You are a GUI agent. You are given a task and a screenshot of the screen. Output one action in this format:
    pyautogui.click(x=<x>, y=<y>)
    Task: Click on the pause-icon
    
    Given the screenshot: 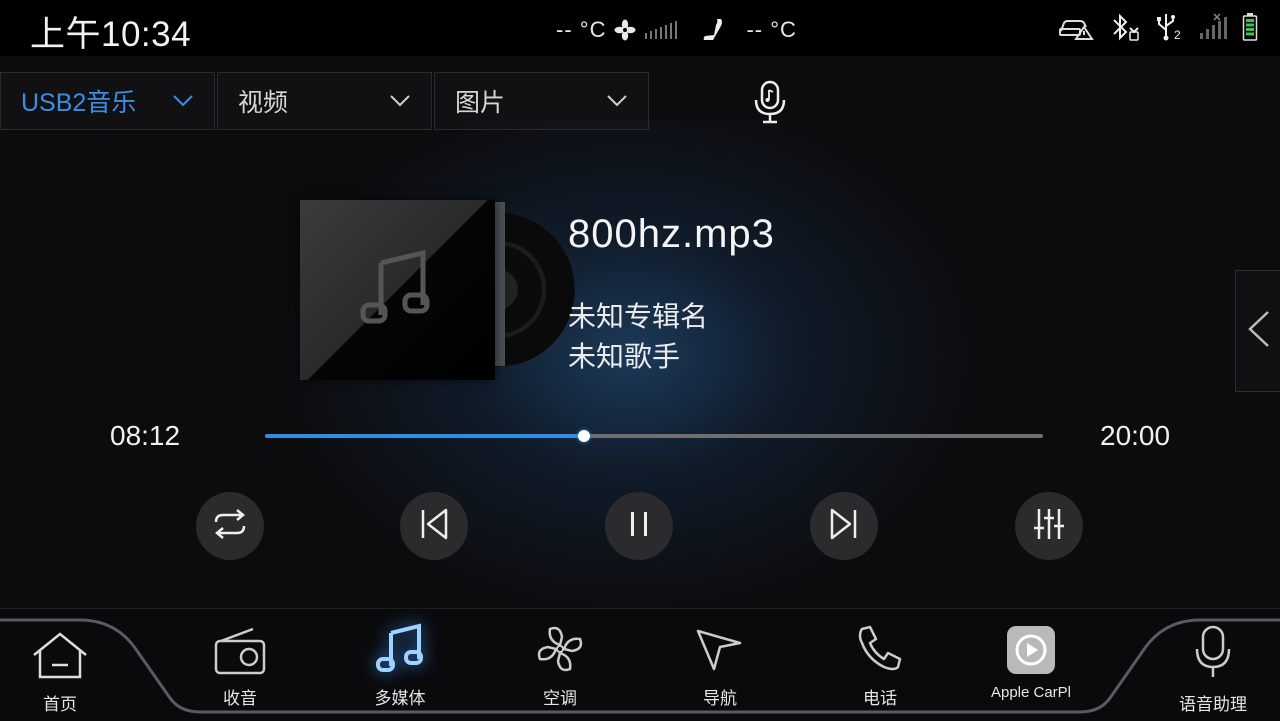 What is the action you would take?
    pyautogui.click(x=639, y=526)
    